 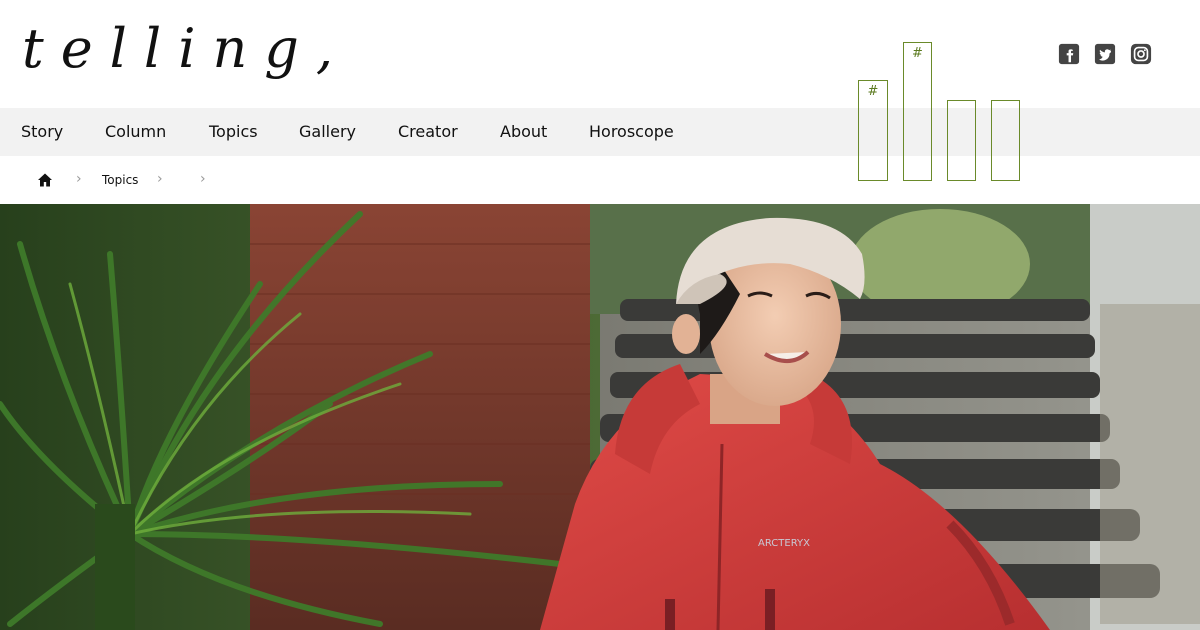 I want to click on social-links, so click(x=1105, y=54).